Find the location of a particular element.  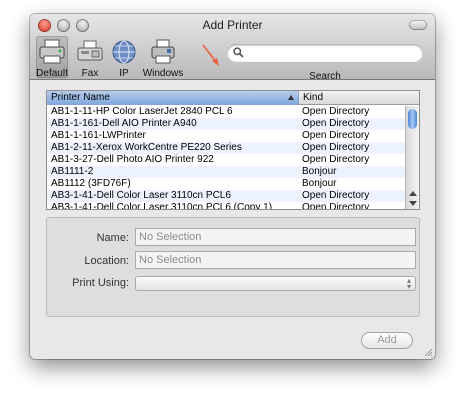

toolbar-ip-button: IP is located at coordinates (124, 58).